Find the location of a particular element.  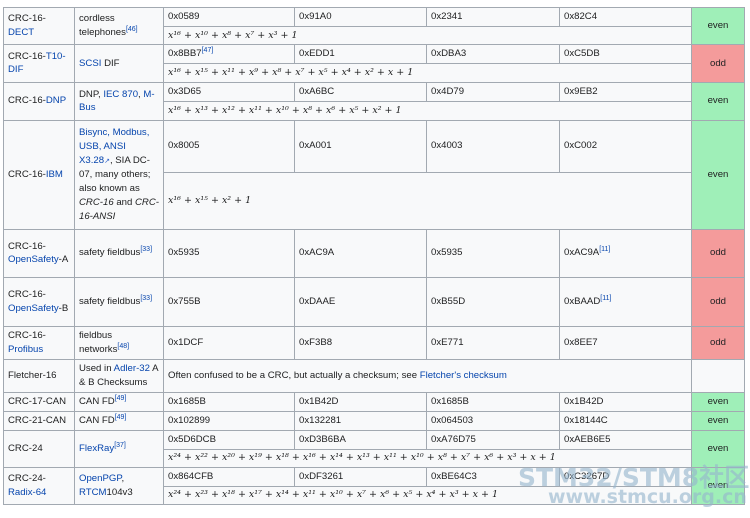

reversed-reciprocal-cell: 0x18144C is located at coordinates (625, 420).